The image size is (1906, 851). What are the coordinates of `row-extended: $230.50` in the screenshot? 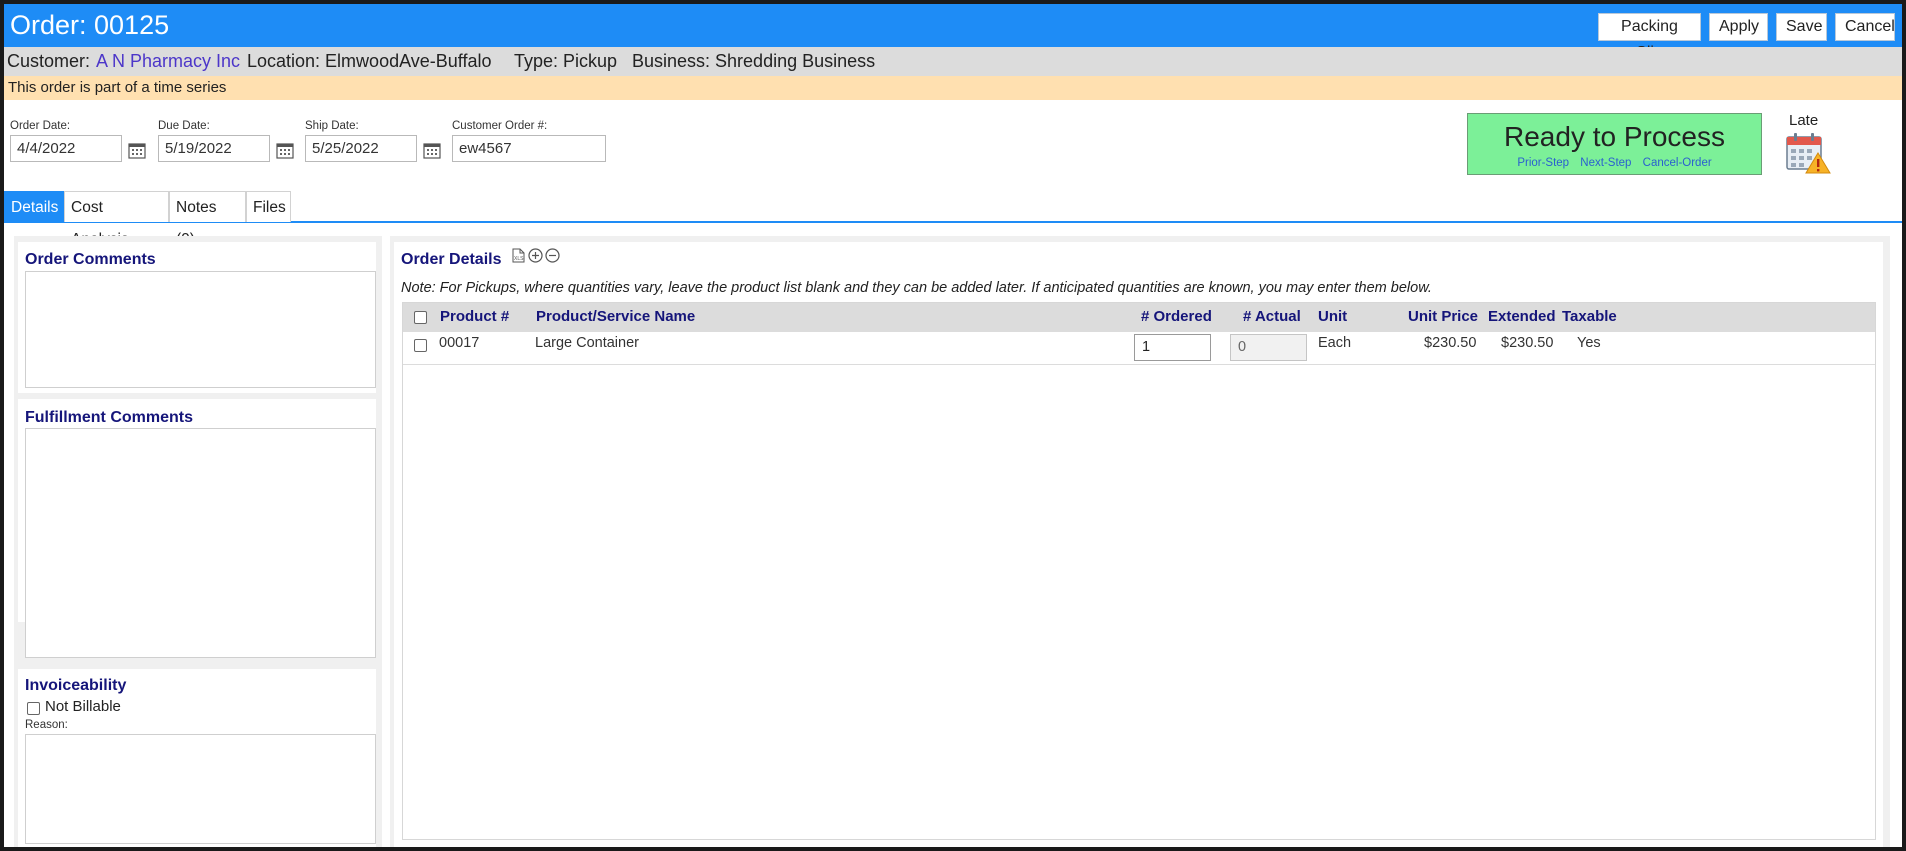 It's located at (1527, 343).